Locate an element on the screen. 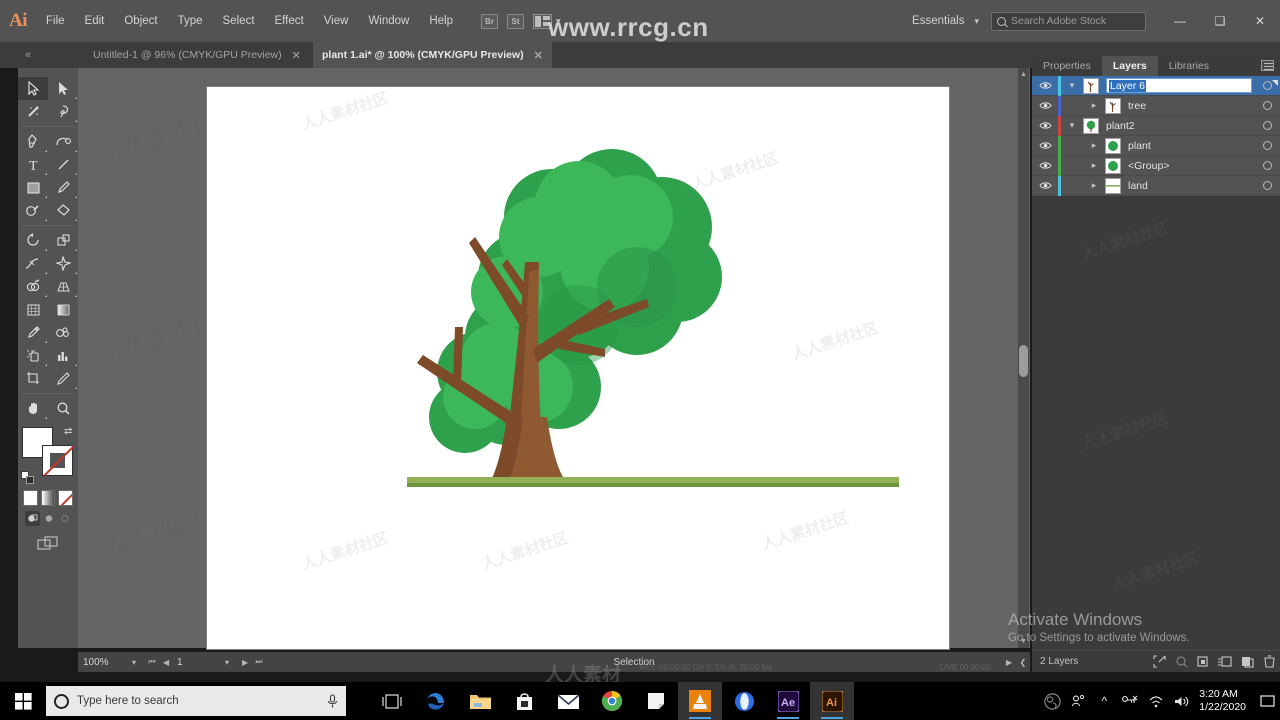 This screenshot has height=720, width=1280. delete-selection-icon is located at coordinates (1269, 662).